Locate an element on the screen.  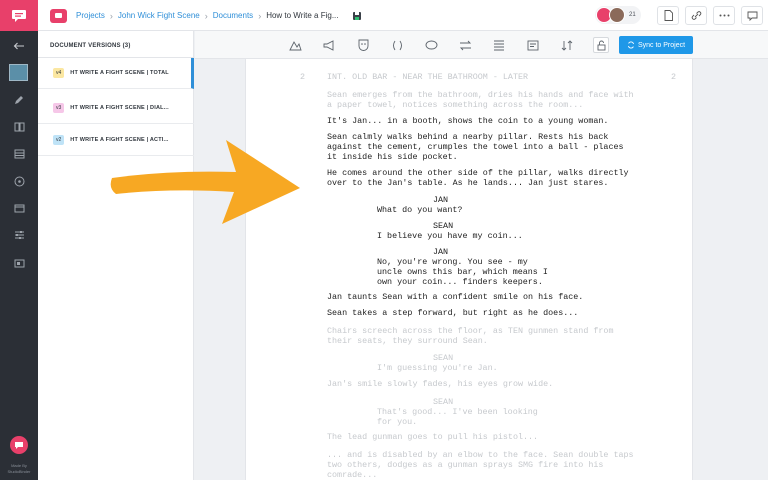
scene-heading-icon is located at coordinates (295, 45).